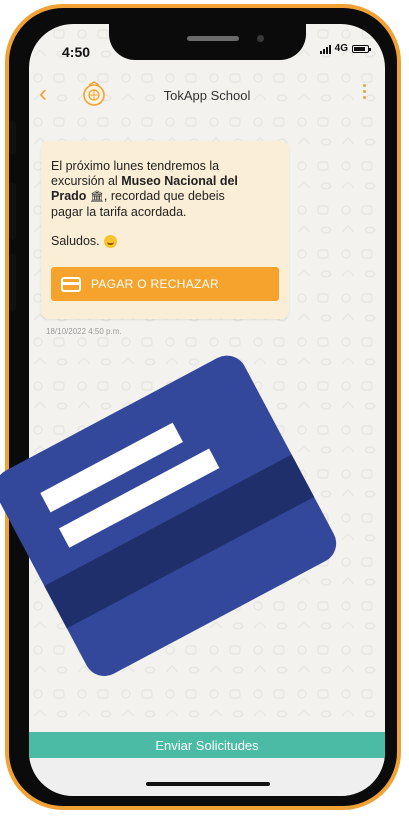 This screenshot has height=817, width=409. Describe the element at coordinates (12, 137) in the screenshot. I see `mute-switch` at that location.